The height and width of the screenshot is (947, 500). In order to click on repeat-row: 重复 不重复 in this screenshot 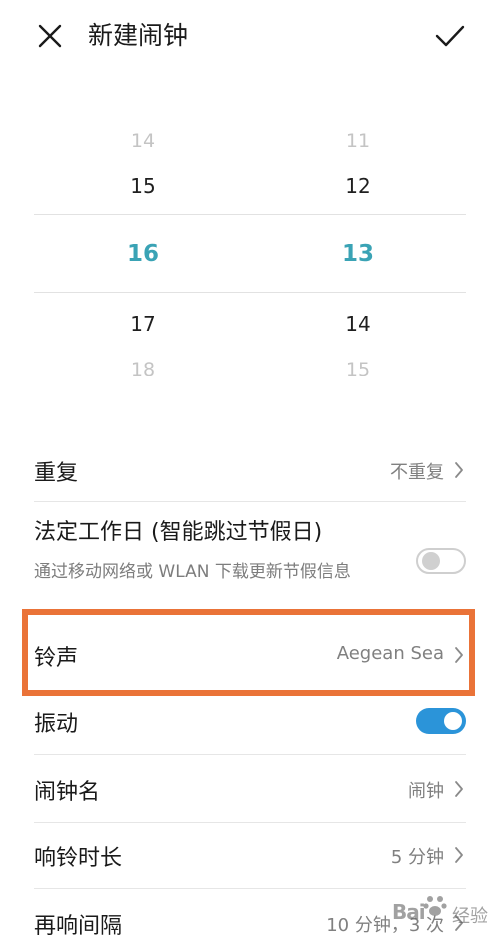, I will do `click(250, 474)`.